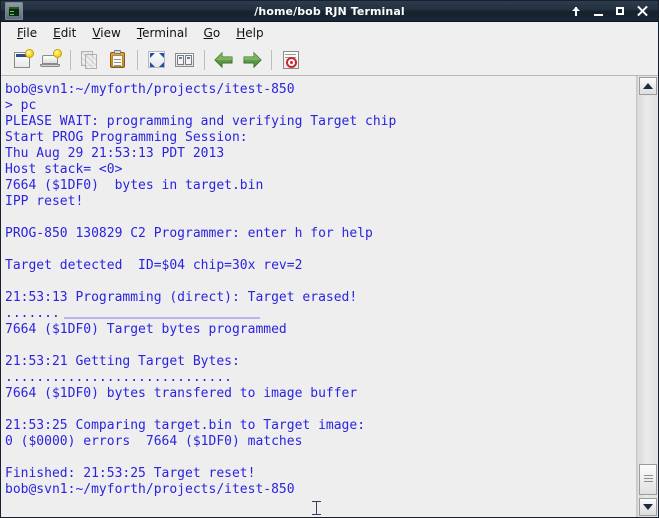 The image size is (659, 518). I want to click on scrollbar-grip-icon, so click(648, 479).